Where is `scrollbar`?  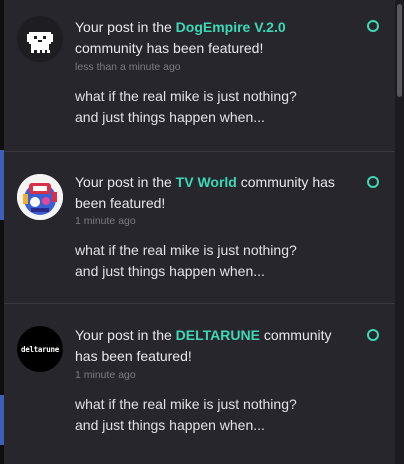 scrollbar is located at coordinates (399, 232).